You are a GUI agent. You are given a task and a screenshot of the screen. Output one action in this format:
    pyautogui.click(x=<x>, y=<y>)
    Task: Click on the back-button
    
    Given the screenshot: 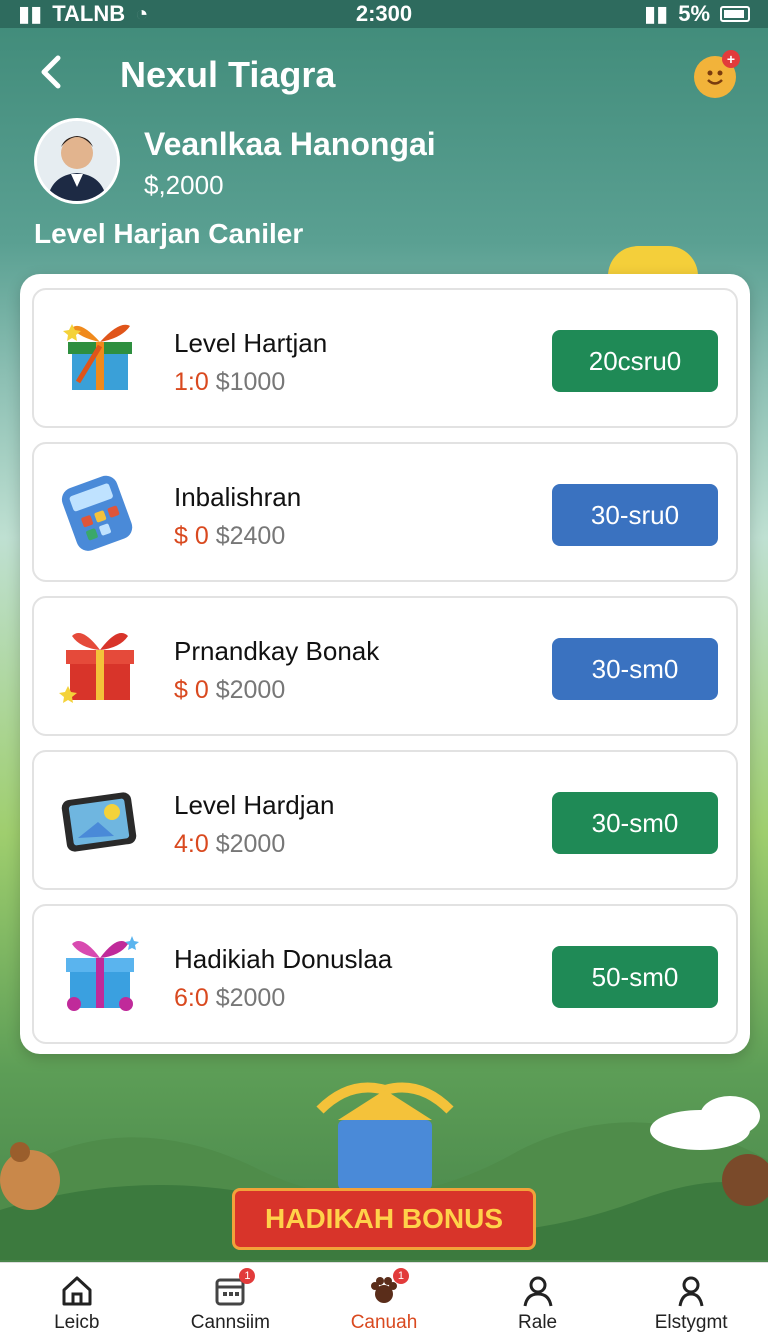 What is the action you would take?
    pyautogui.click(x=52, y=72)
    